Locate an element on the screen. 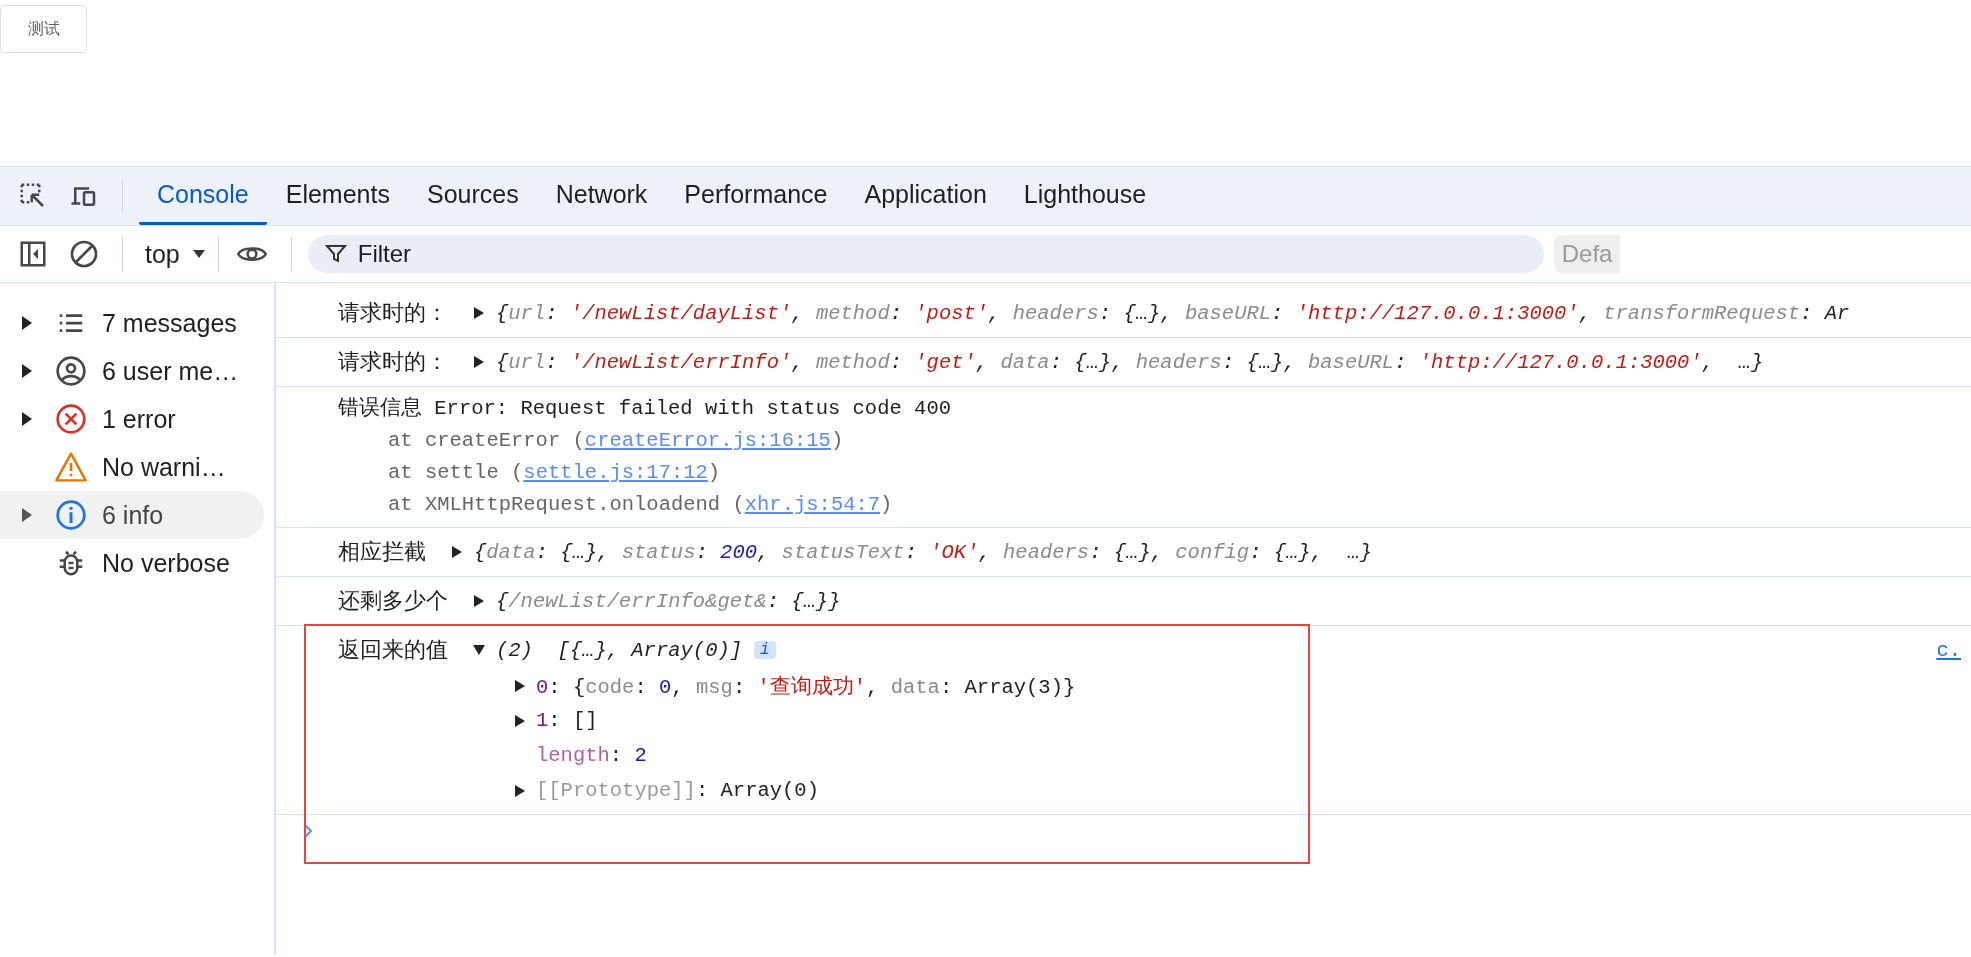 The width and height of the screenshot is (1971, 957). object-property: [[Prototype]]: Array(0) is located at coordinates (677, 790).